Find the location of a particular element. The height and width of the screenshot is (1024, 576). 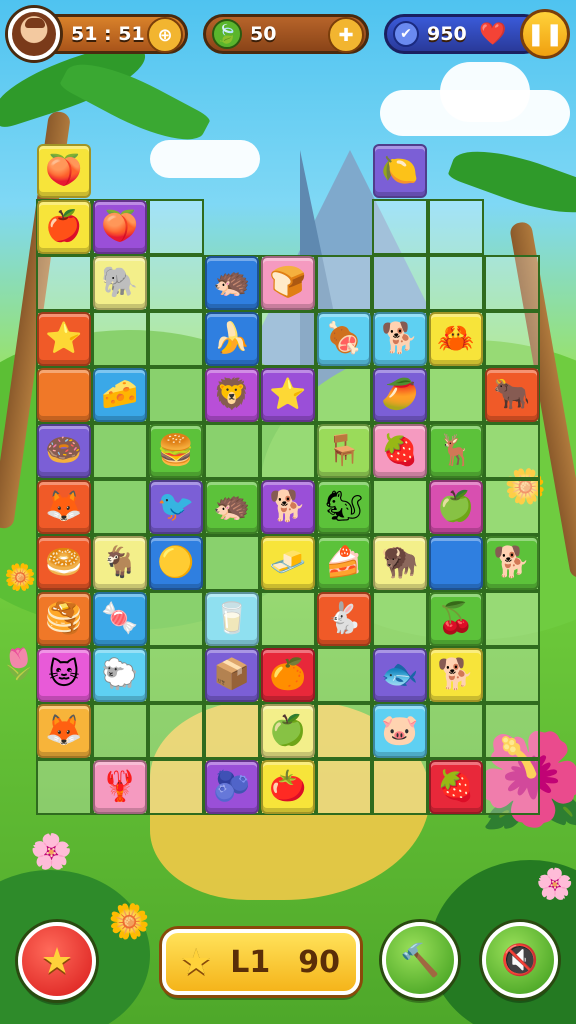

squirrel-tile: 🐿 is located at coordinates (344, 507).